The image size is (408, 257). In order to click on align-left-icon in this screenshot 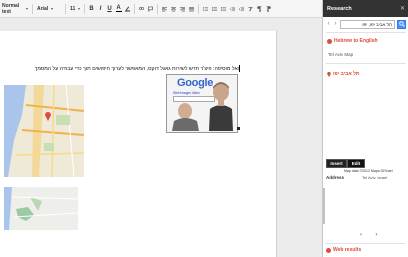, I will do `click(164, 8)`.